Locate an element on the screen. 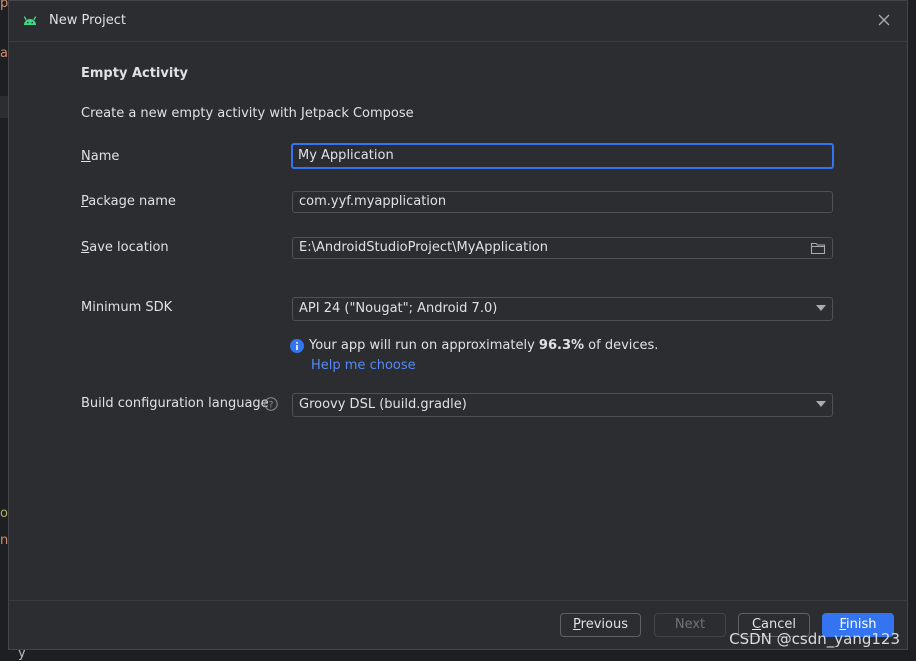 The height and width of the screenshot is (661, 916). package-name-input: com.yyf.myapplication is located at coordinates (562, 202).